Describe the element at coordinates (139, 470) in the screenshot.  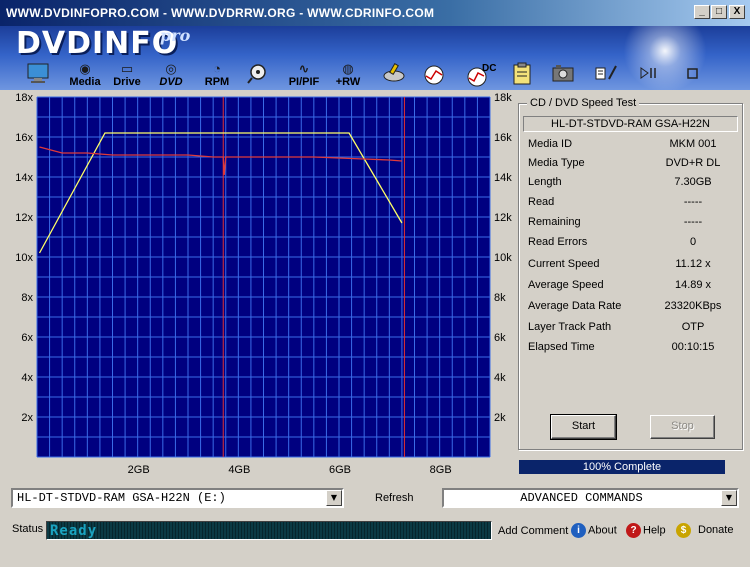
I see `x-tick-label: 2GB` at that location.